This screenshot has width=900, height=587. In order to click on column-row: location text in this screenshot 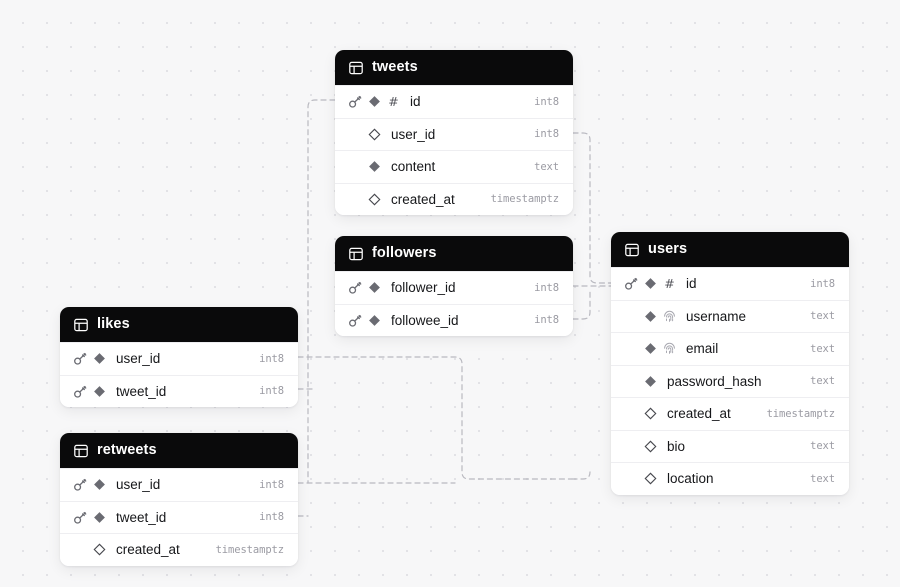, I will do `click(730, 478)`.